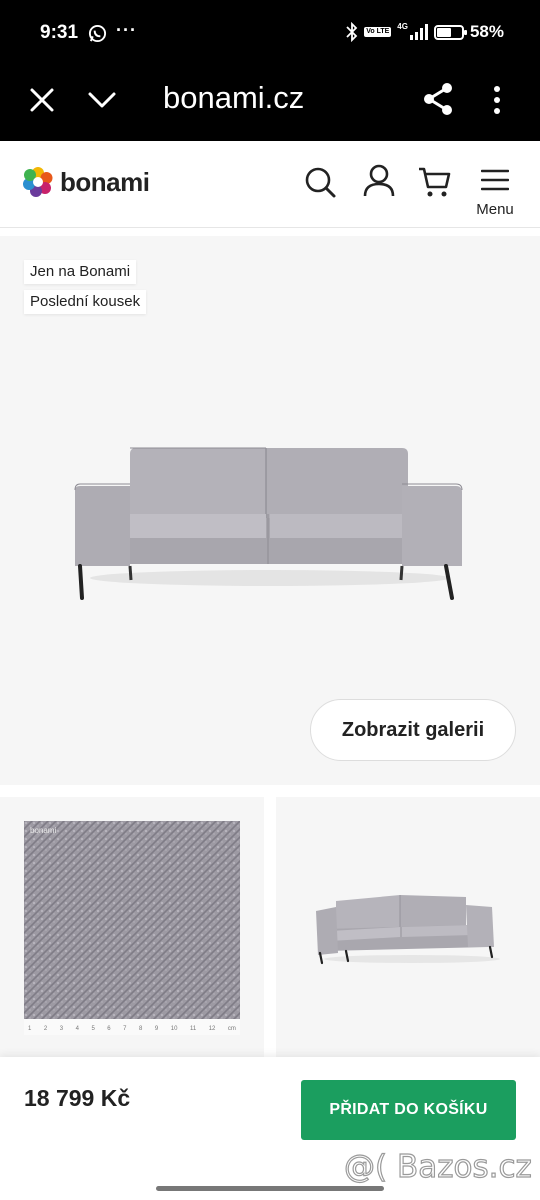 The width and height of the screenshot is (540, 1200). What do you see at coordinates (379, 180) in the screenshot?
I see `user-icon` at bounding box center [379, 180].